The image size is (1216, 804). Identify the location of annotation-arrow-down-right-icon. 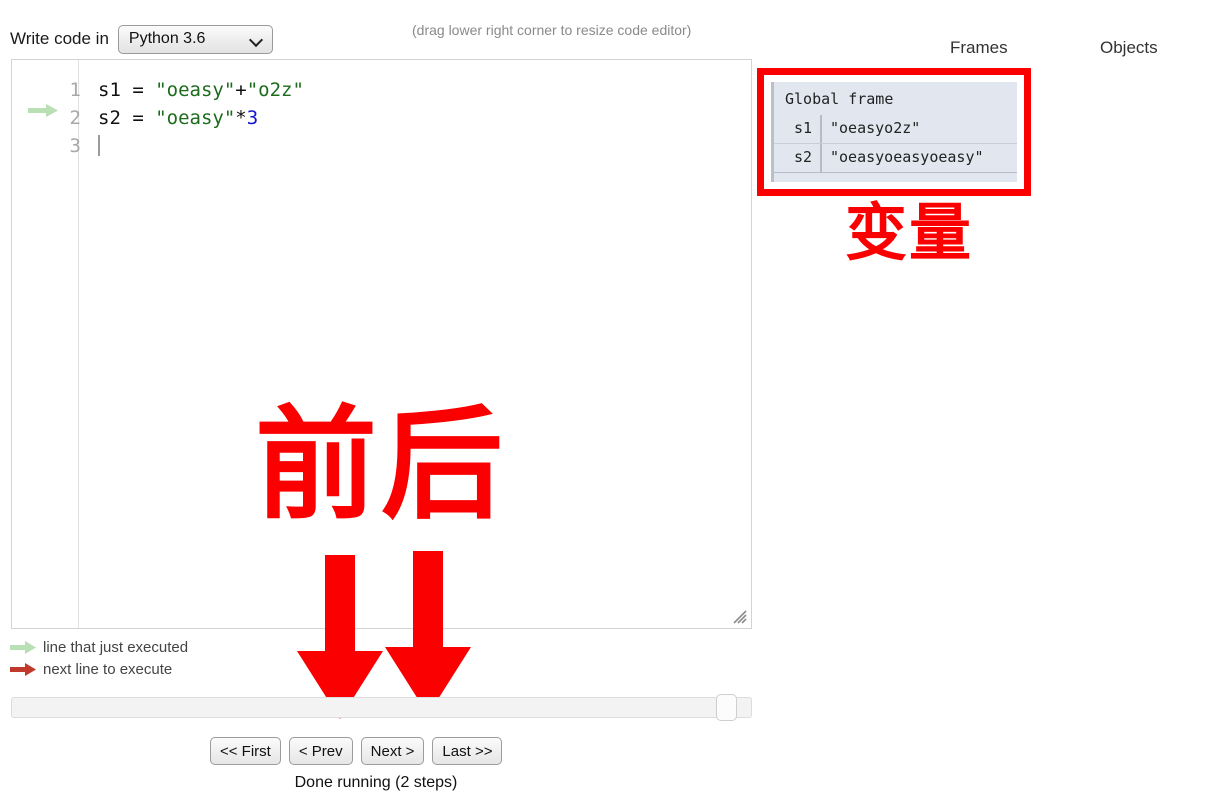
(428, 633).